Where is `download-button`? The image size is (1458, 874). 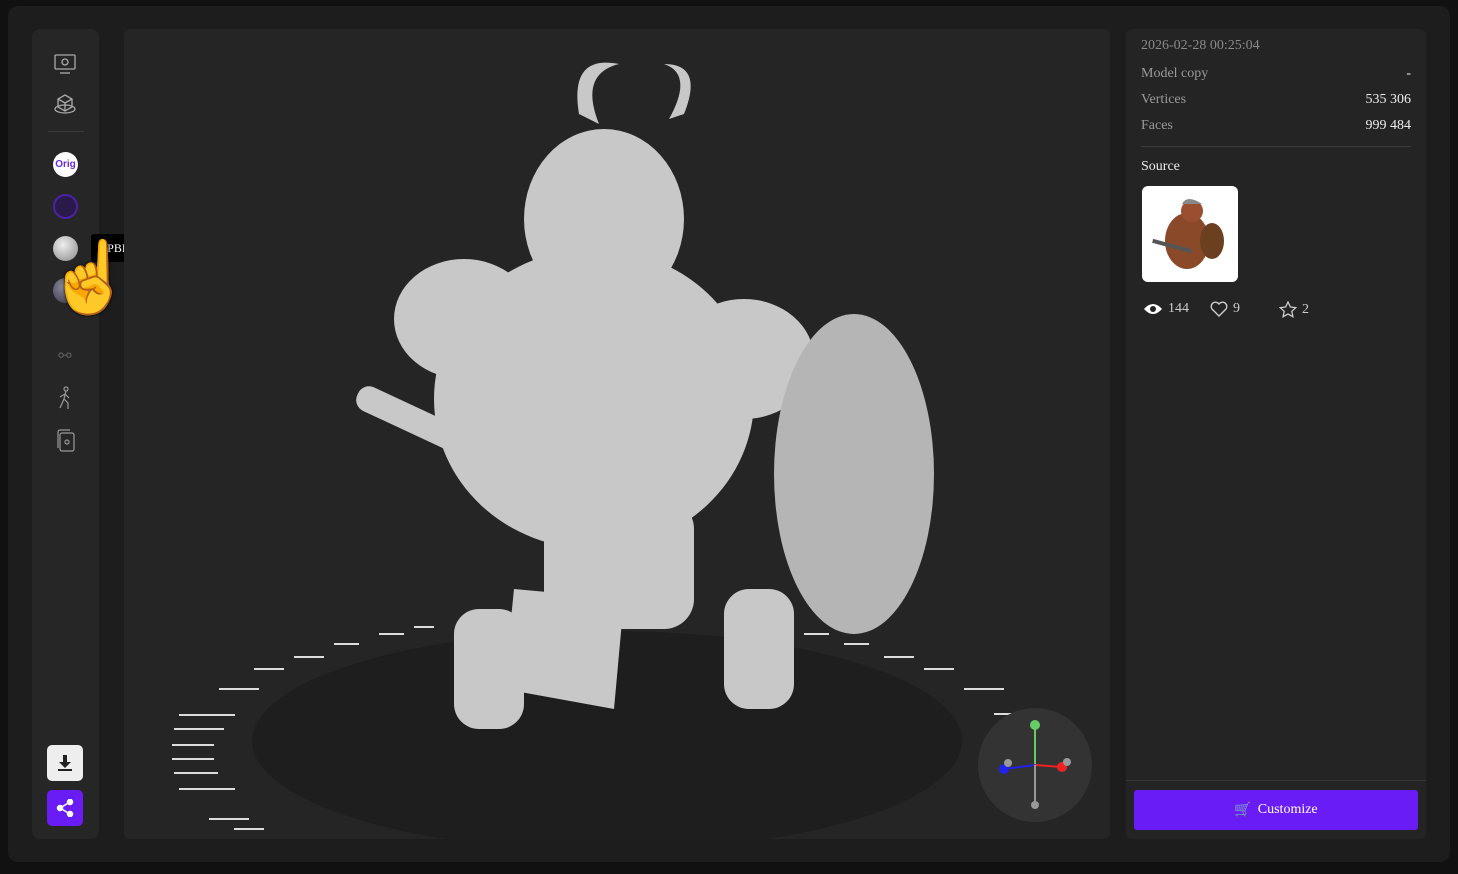
download-button is located at coordinates (65, 763).